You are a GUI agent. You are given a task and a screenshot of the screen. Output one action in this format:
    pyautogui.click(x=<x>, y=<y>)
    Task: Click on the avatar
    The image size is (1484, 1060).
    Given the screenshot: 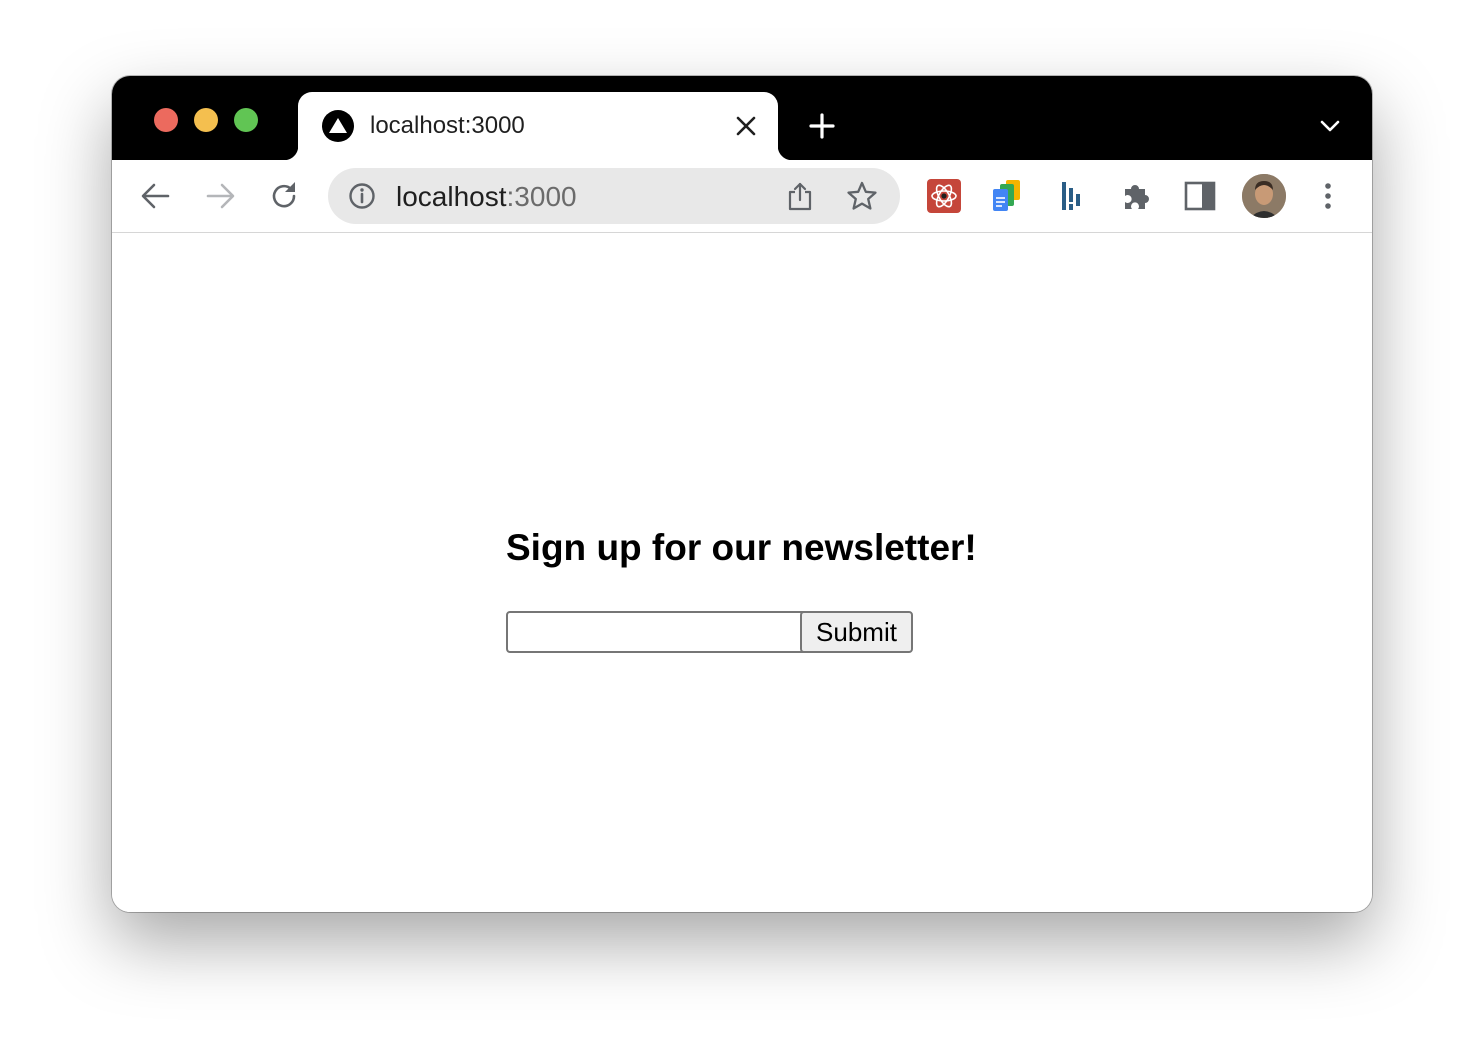 What is the action you would take?
    pyautogui.click(x=1264, y=196)
    